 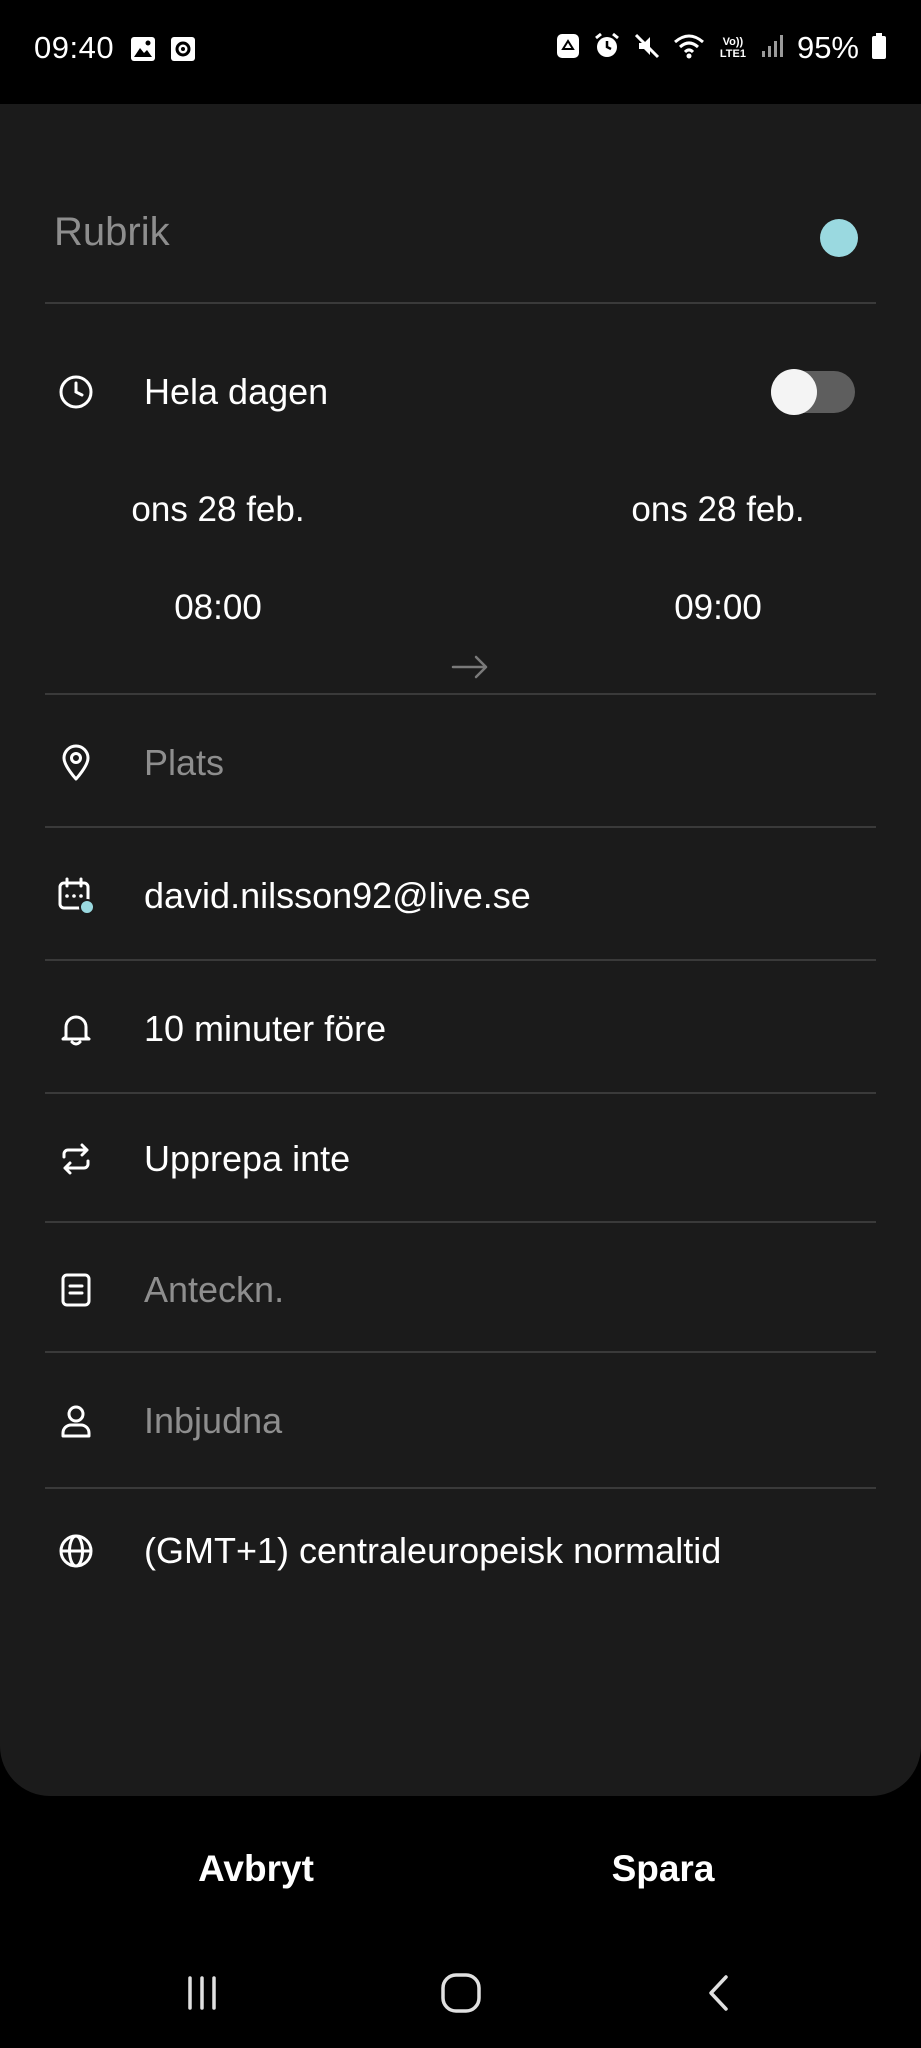 I want to click on globe-icon, so click(x=76, y=1551).